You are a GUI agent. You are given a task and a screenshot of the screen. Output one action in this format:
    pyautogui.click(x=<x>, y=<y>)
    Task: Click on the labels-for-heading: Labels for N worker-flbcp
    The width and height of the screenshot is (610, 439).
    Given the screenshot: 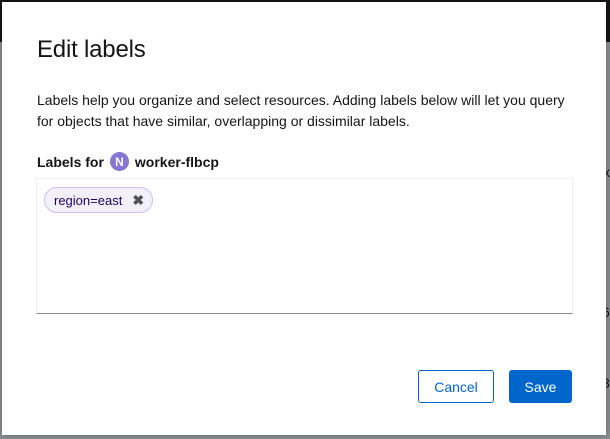 What is the action you would take?
    pyautogui.click(x=128, y=161)
    